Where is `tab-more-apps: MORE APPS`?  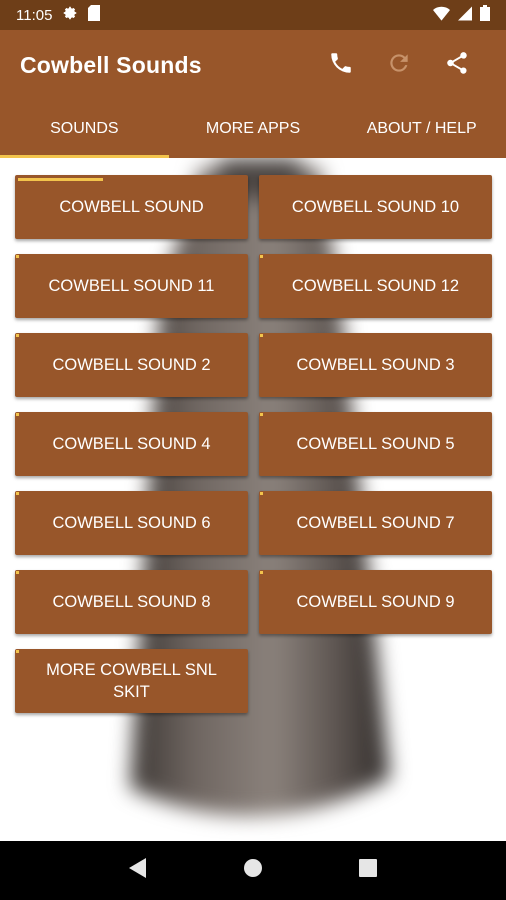 tab-more-apps: MORE APPS is located at coordinates (253, 129).